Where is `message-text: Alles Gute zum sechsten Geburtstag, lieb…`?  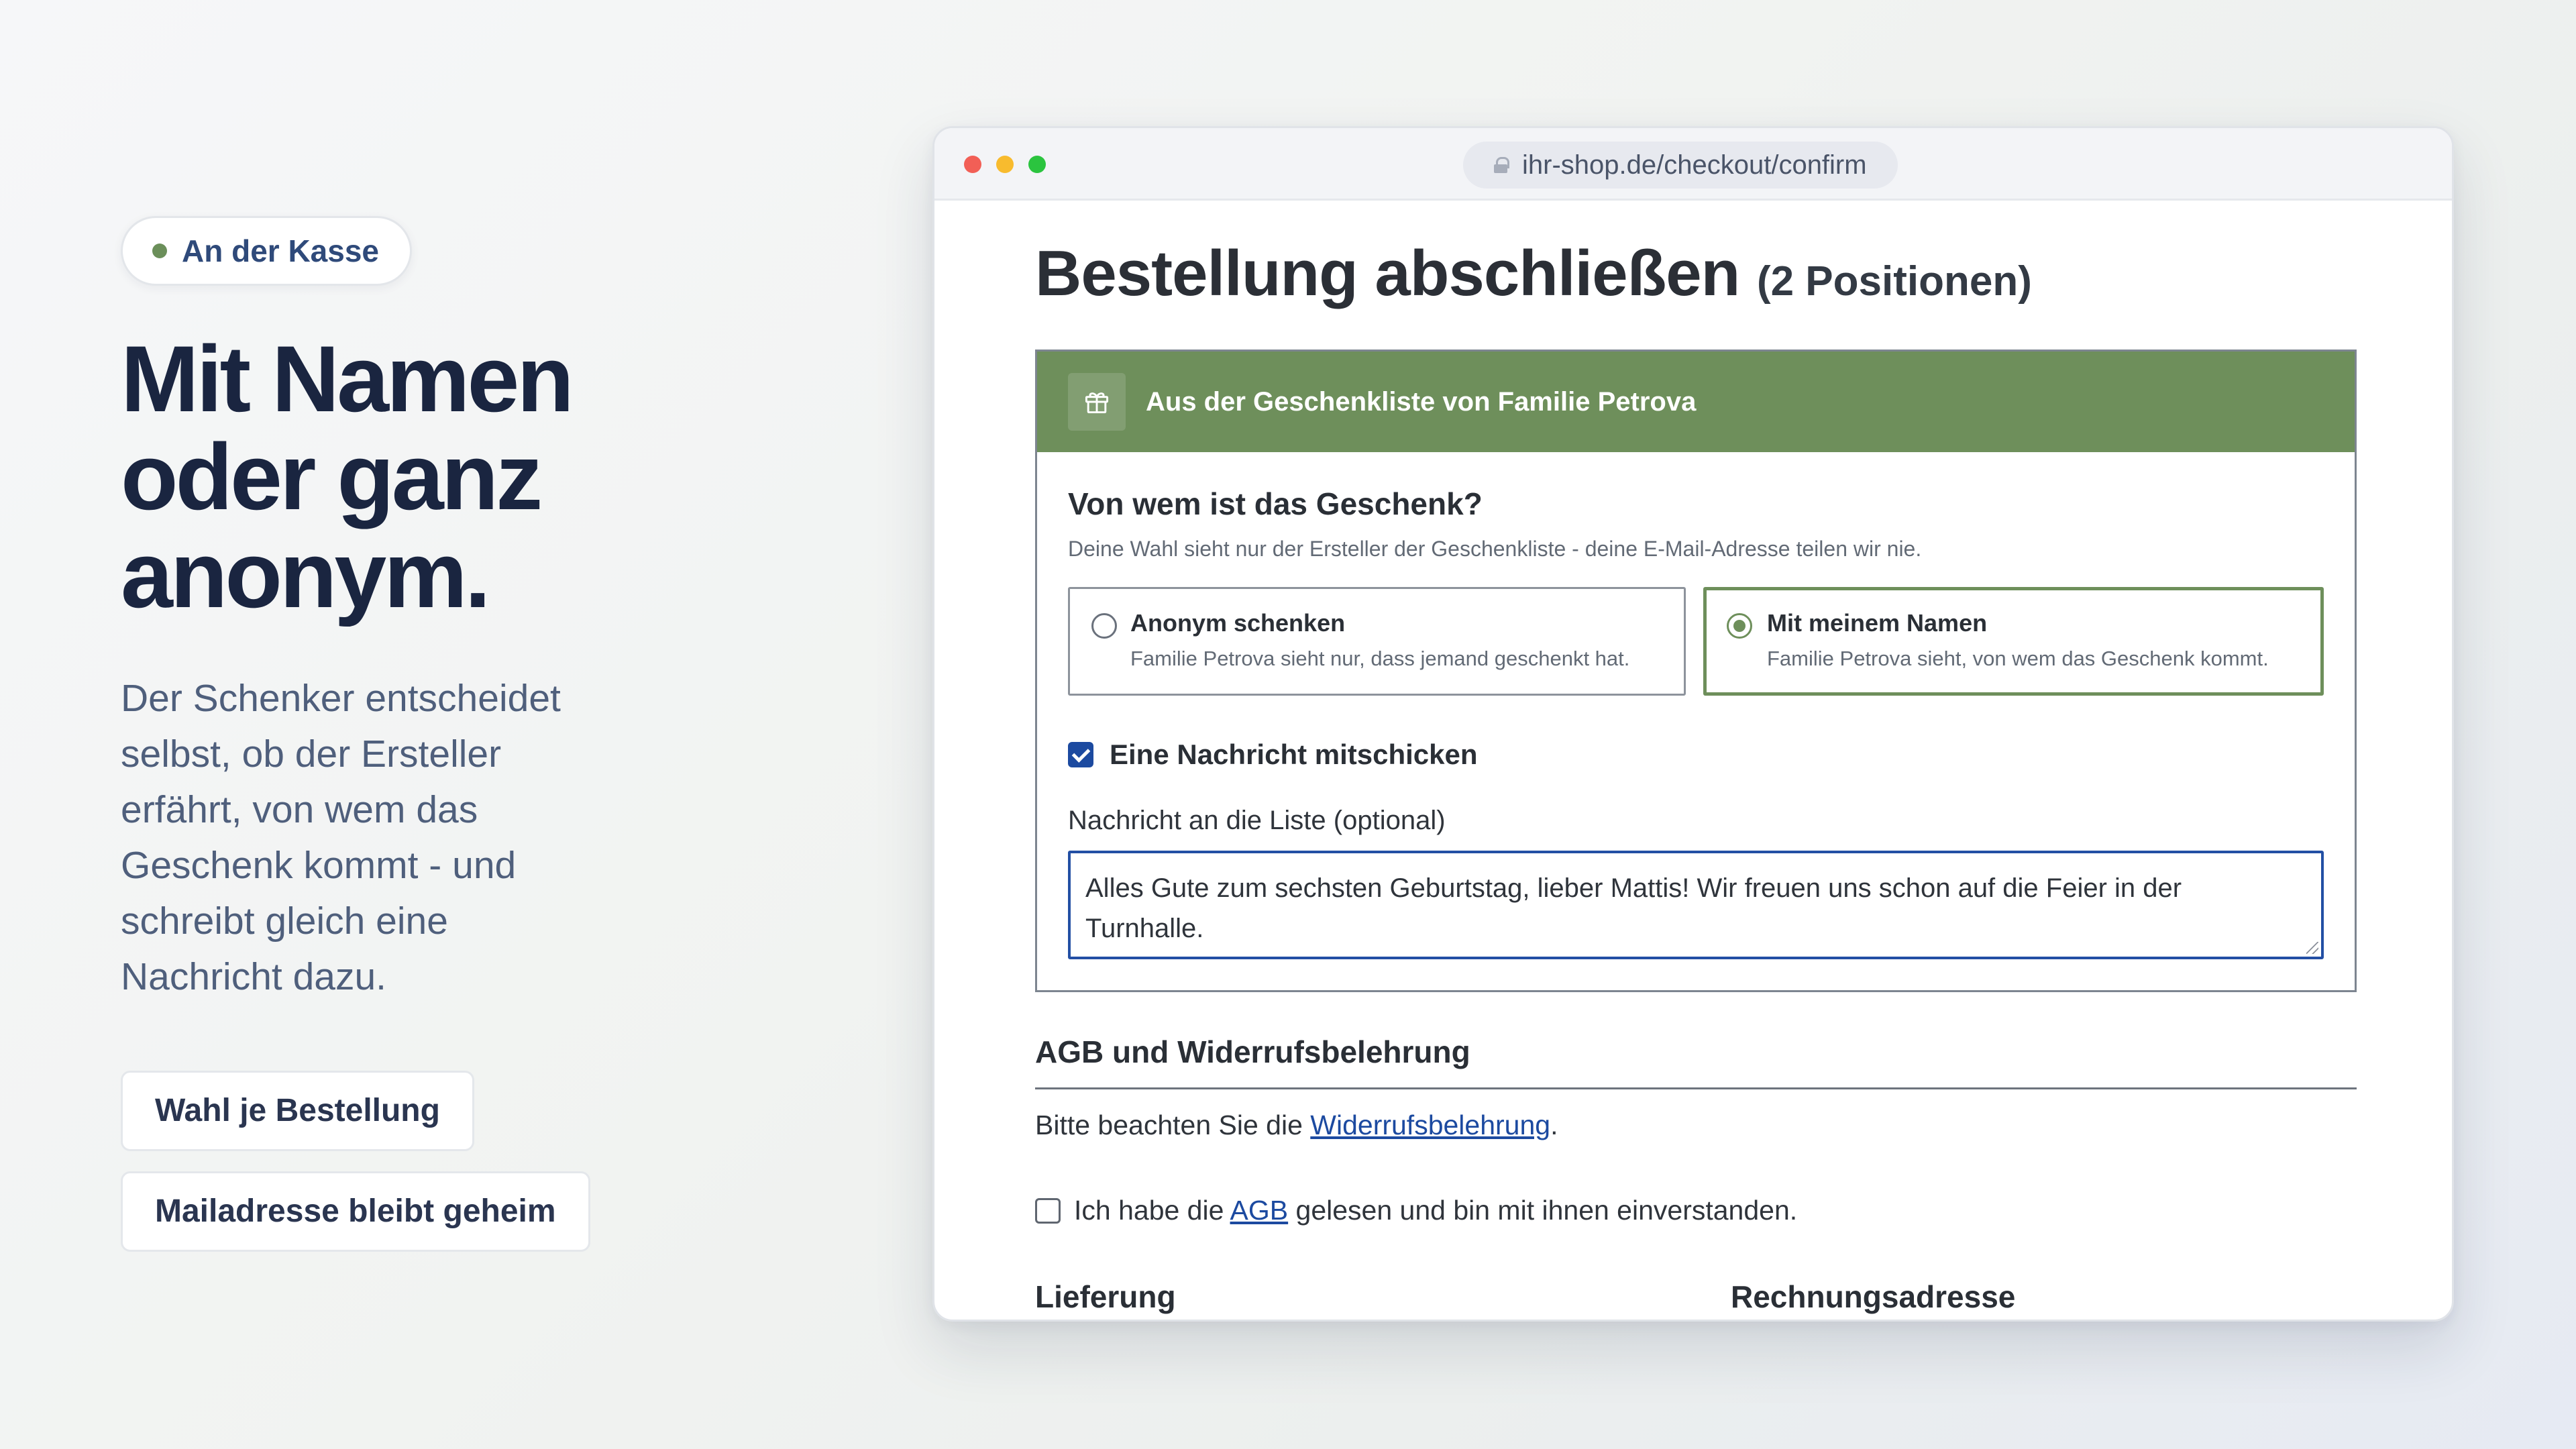
message-text: Alles Gute zum sechsten Geburtstag, lieb… is located at coordinates (1633, 908).